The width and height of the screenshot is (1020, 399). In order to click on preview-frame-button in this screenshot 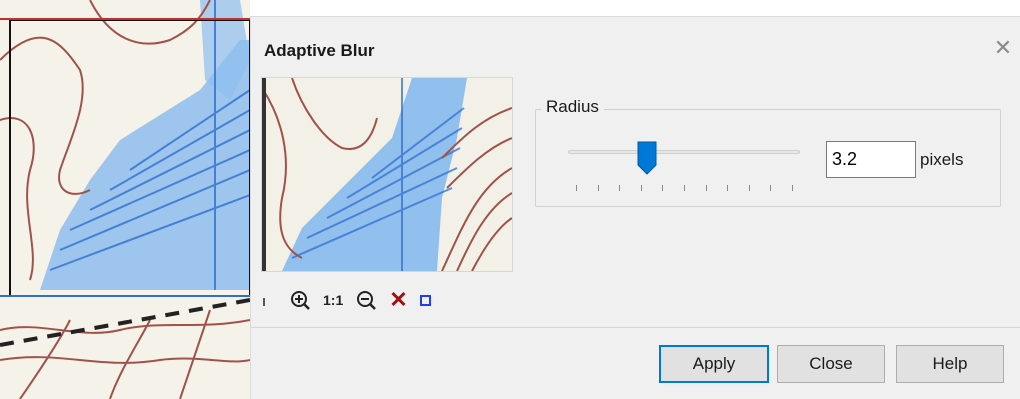, I will do `click(425, 300)`.